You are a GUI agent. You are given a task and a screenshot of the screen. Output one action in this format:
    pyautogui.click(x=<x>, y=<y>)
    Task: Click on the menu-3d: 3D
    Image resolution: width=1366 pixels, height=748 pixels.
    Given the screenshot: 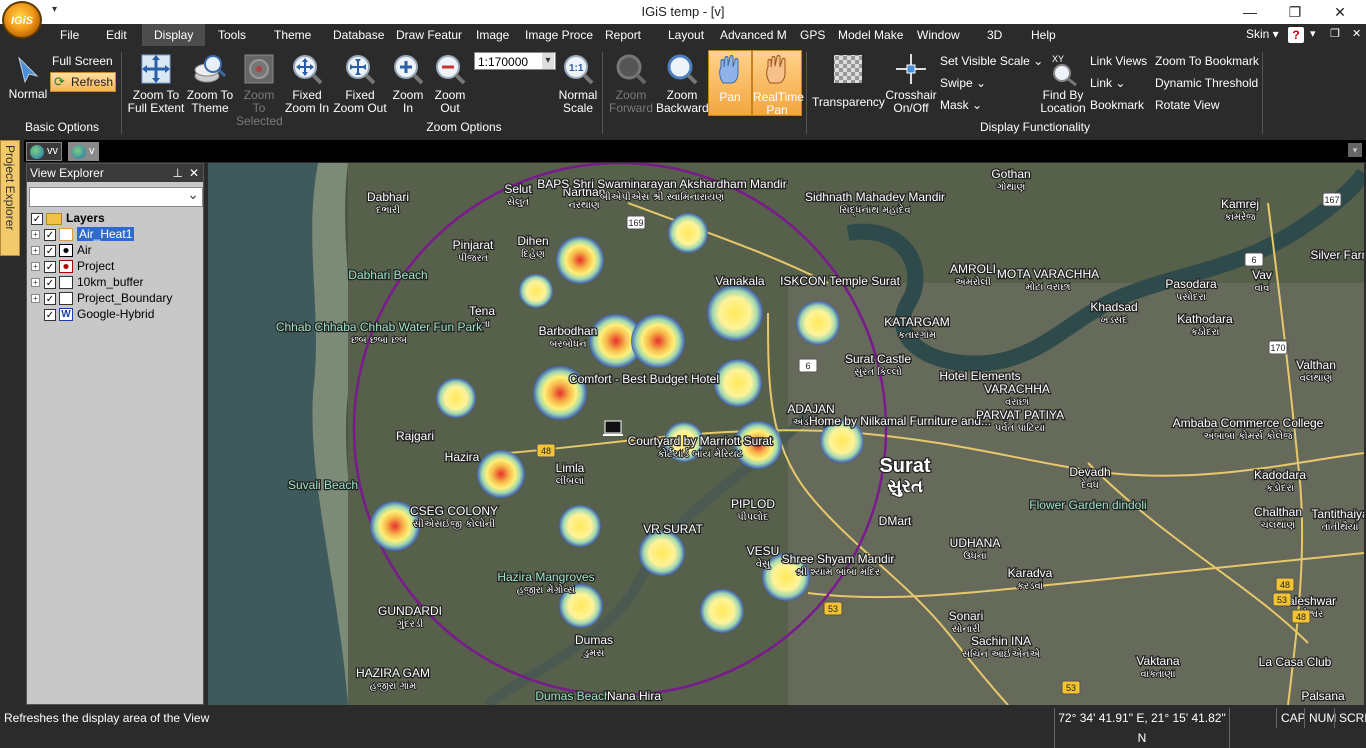 What is the action you would take?
    pyautogui.click(x=994, y=35)
    